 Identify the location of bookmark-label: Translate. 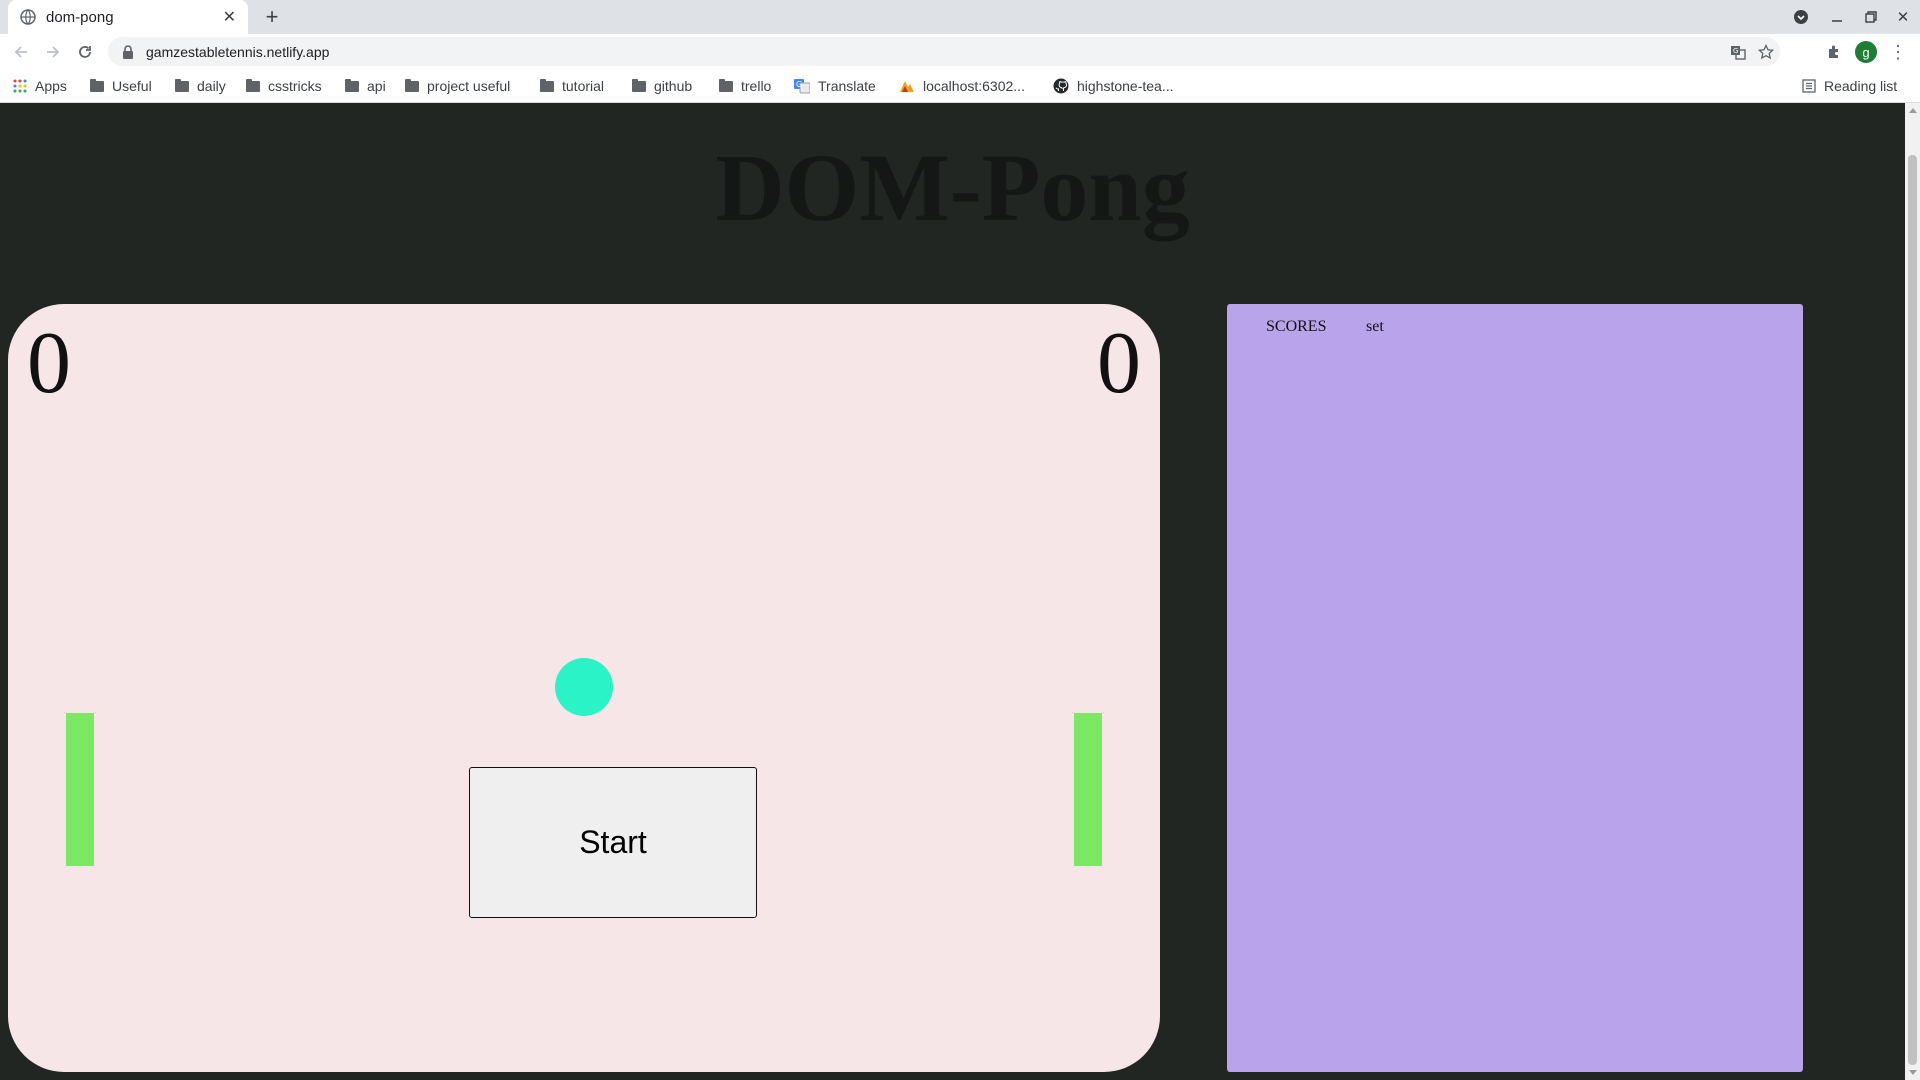
(847, 86).